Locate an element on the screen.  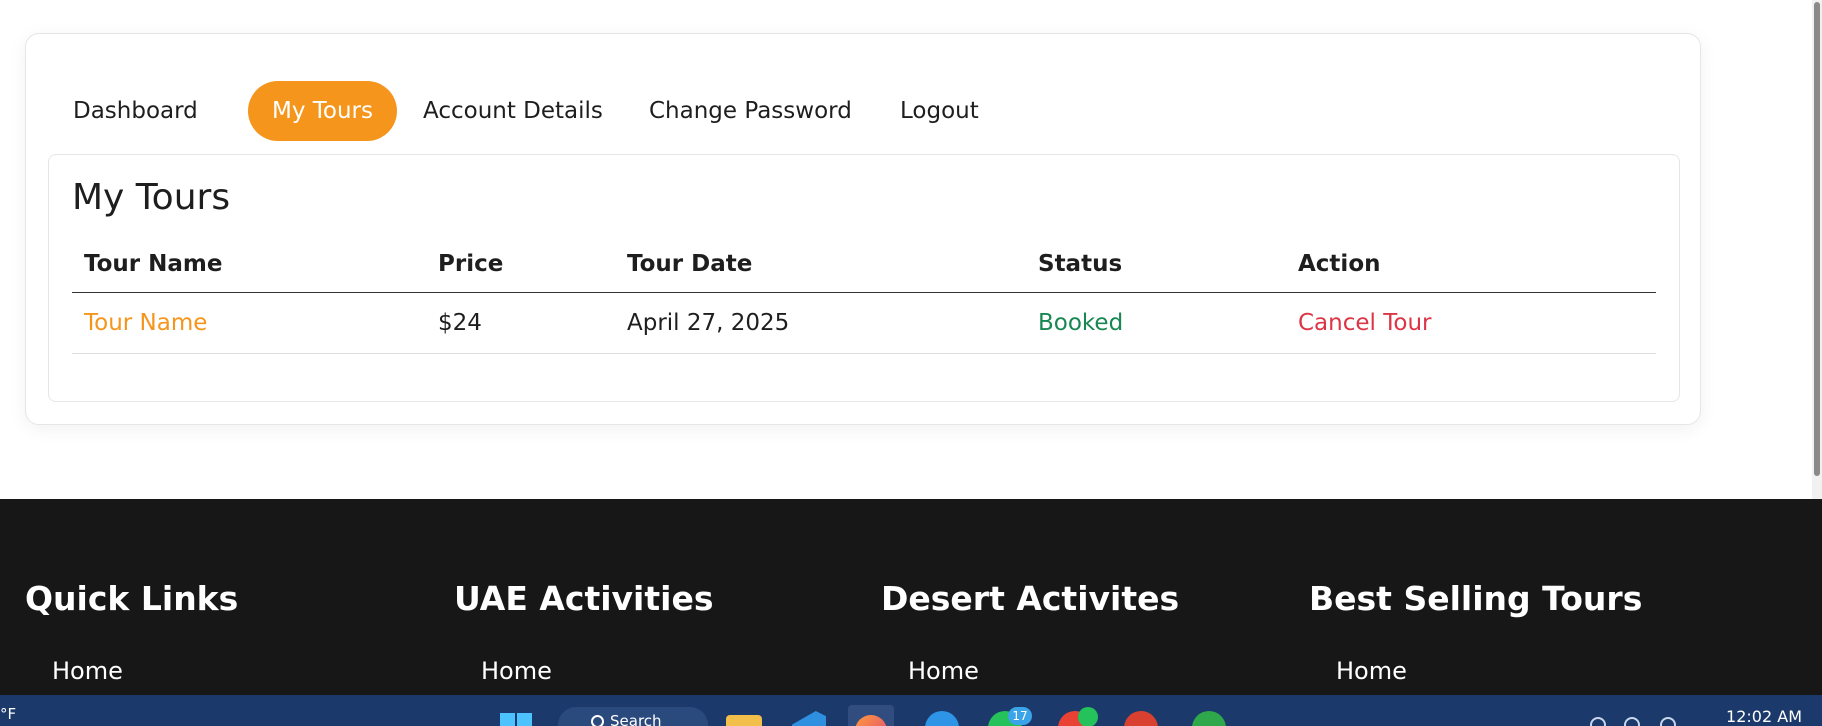
footer-column-uae-activities: UAE Activities Home is located at coordinates (584, 632).